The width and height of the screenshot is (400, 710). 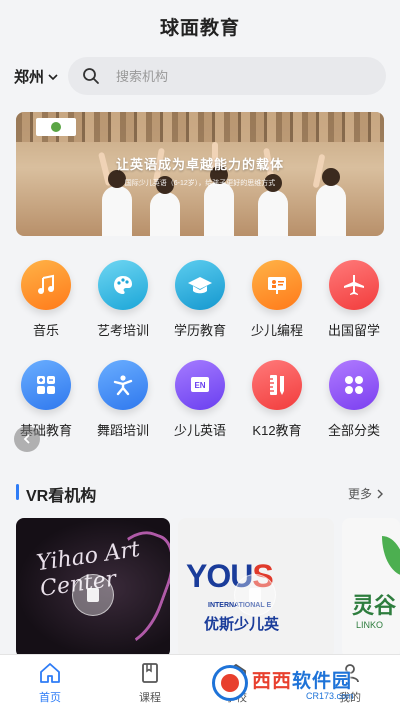 What do you see at coordinates (17, 492) in the screenshot?
I see `section-accent-bar` at bounding box center [17, 492].